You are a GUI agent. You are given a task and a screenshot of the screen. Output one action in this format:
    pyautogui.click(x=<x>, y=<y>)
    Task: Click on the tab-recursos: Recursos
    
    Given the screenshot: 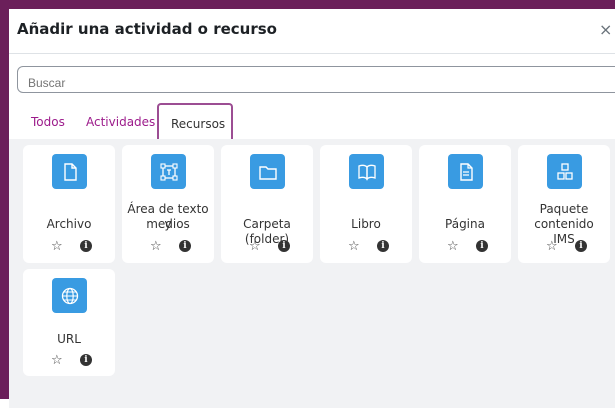 What is the action you would take?
    pyautogui.click(x=195, y=122)
    